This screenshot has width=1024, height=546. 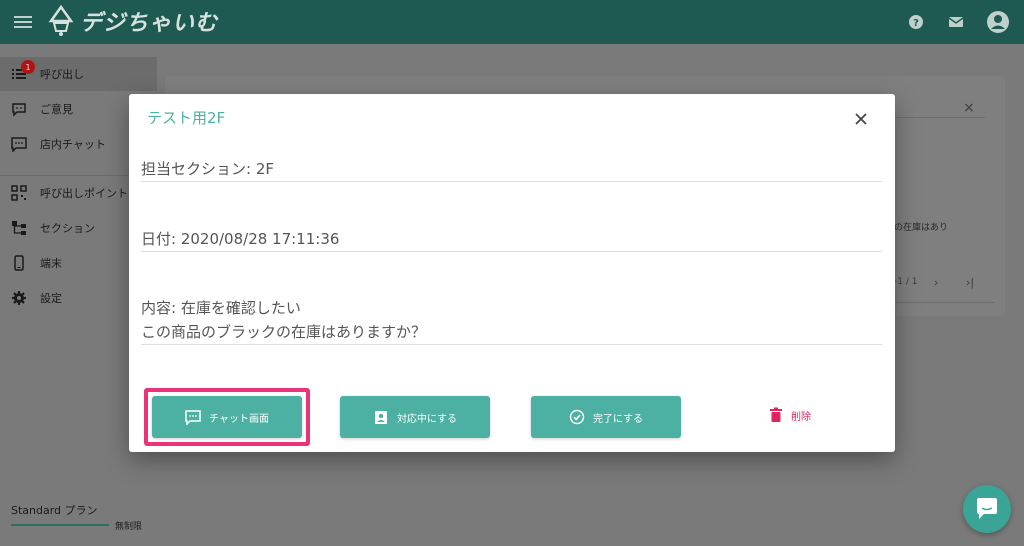 I want to click on section-tree-icon, so click(x=19, y=228).